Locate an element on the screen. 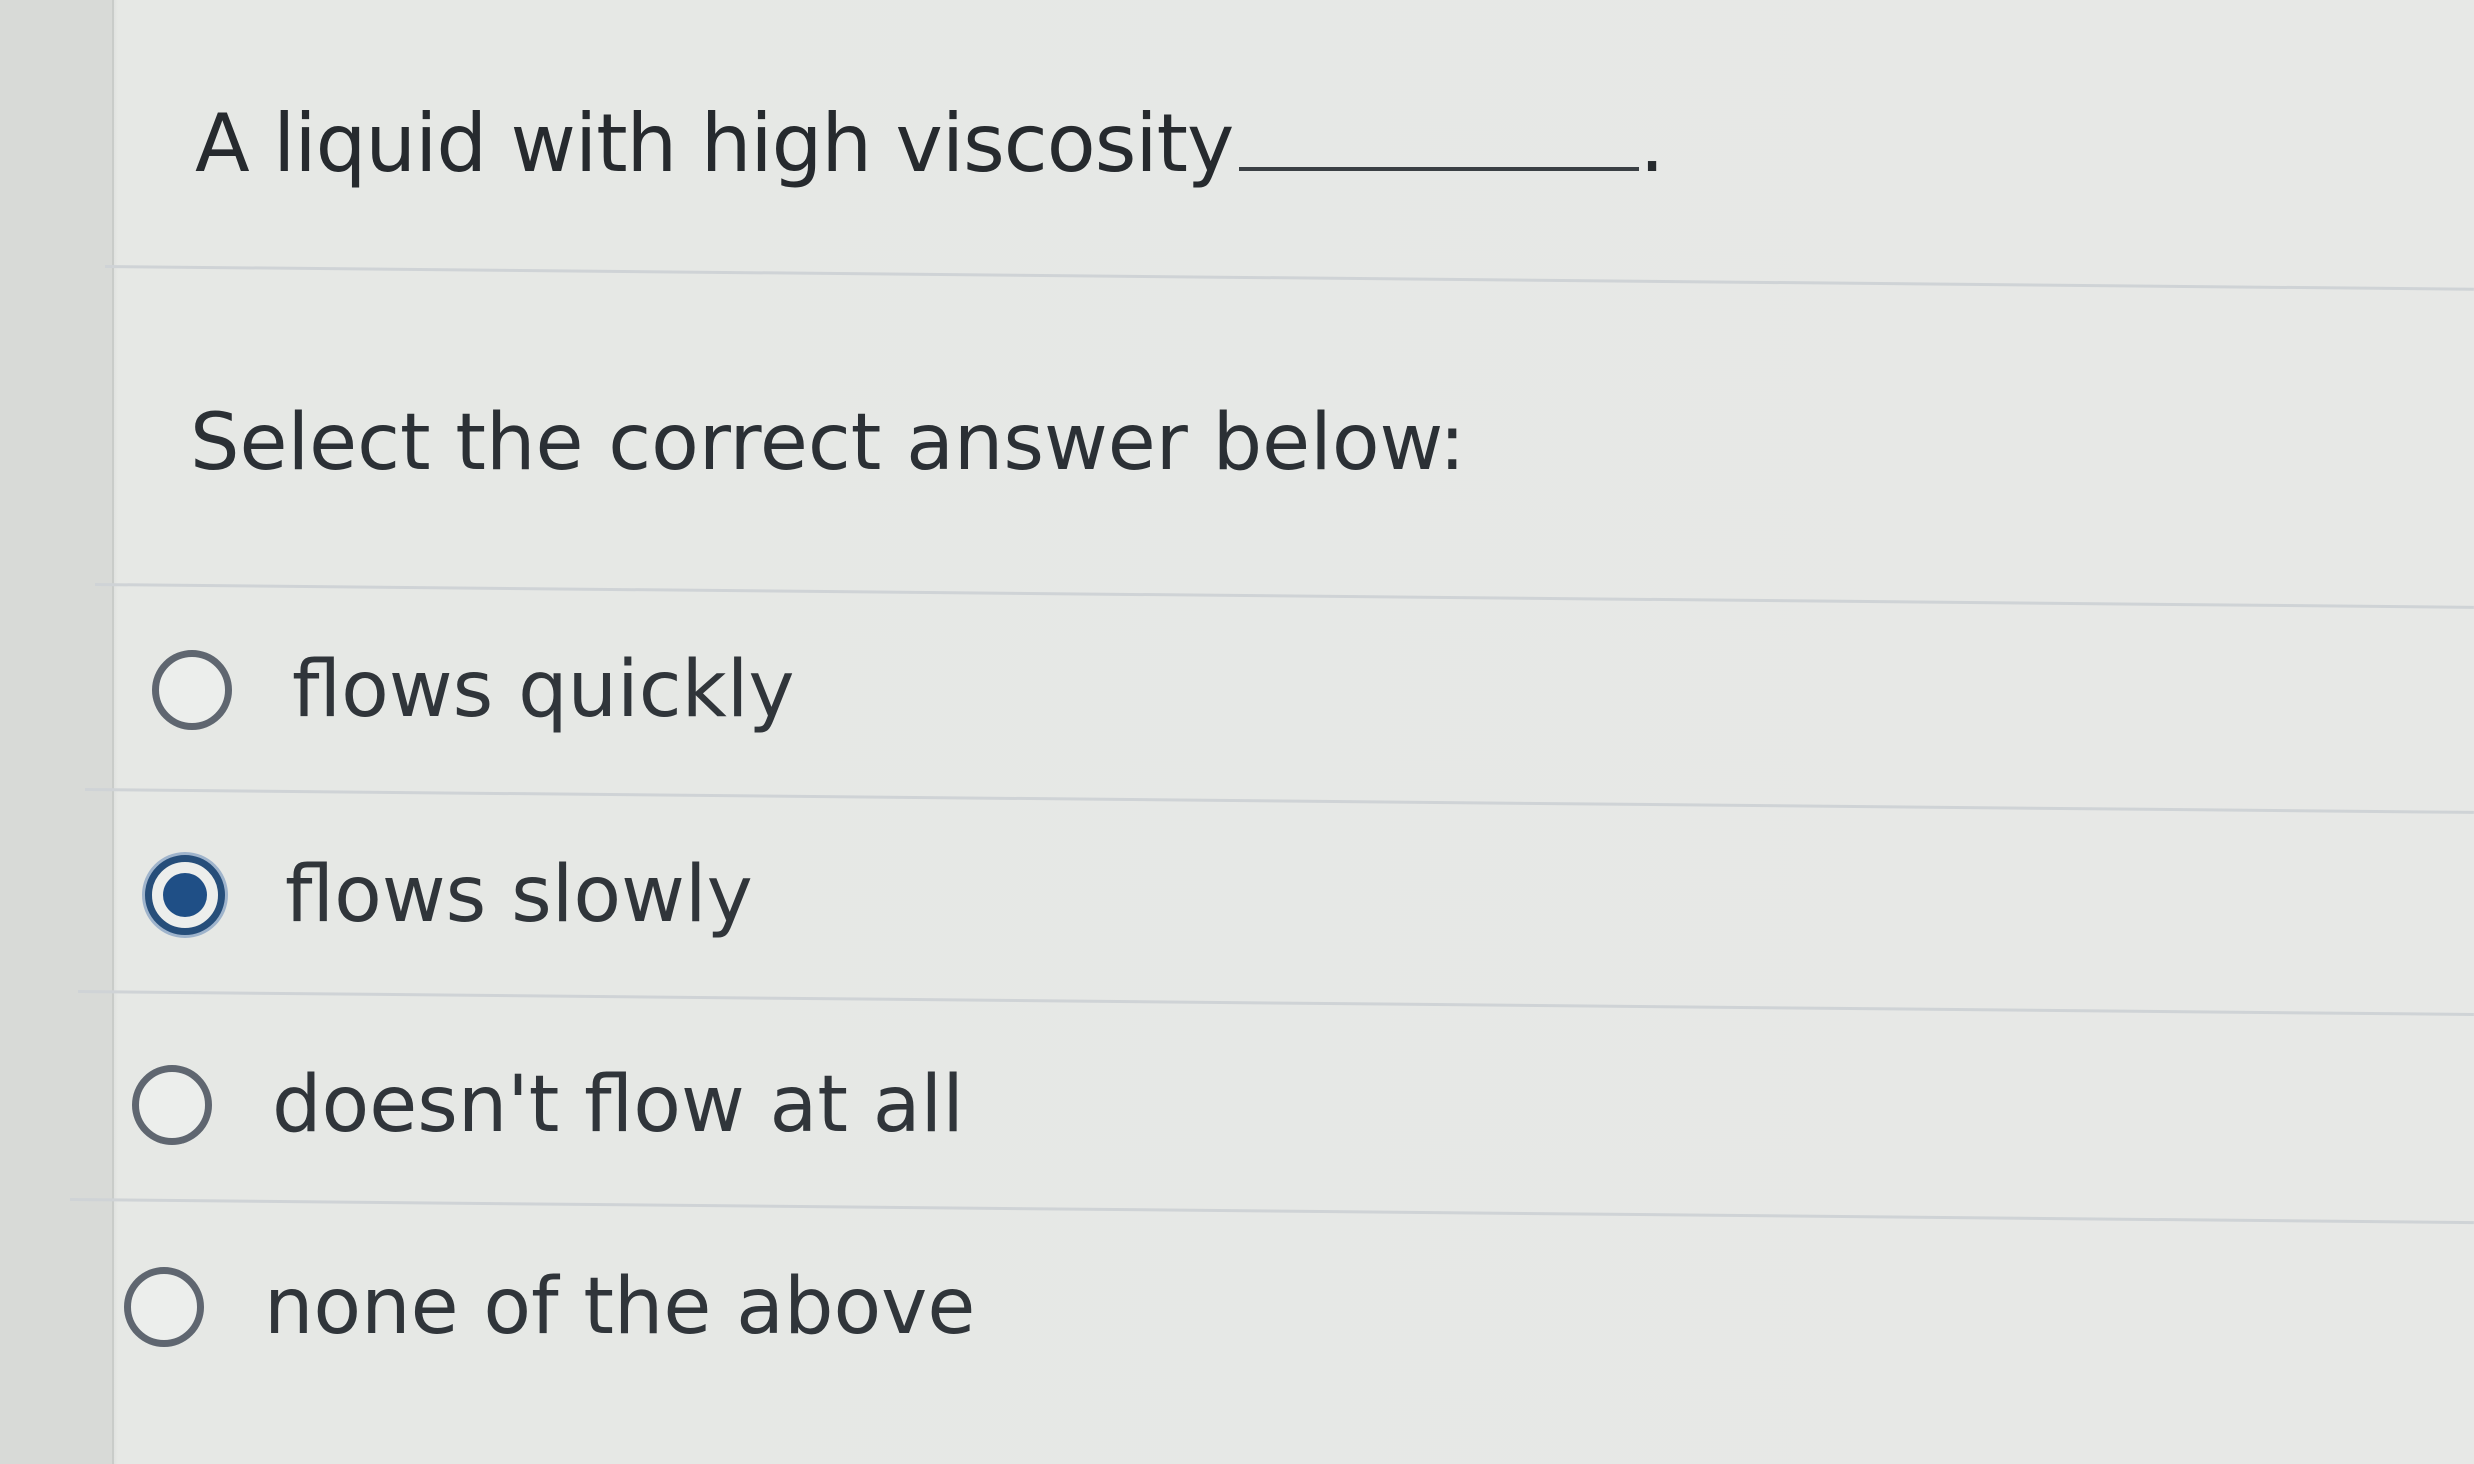 Image resolution: width=2474 pixels, height=1464 pixels. question-text: A liquid with high viscosity. is located at coordinates (930, 142).